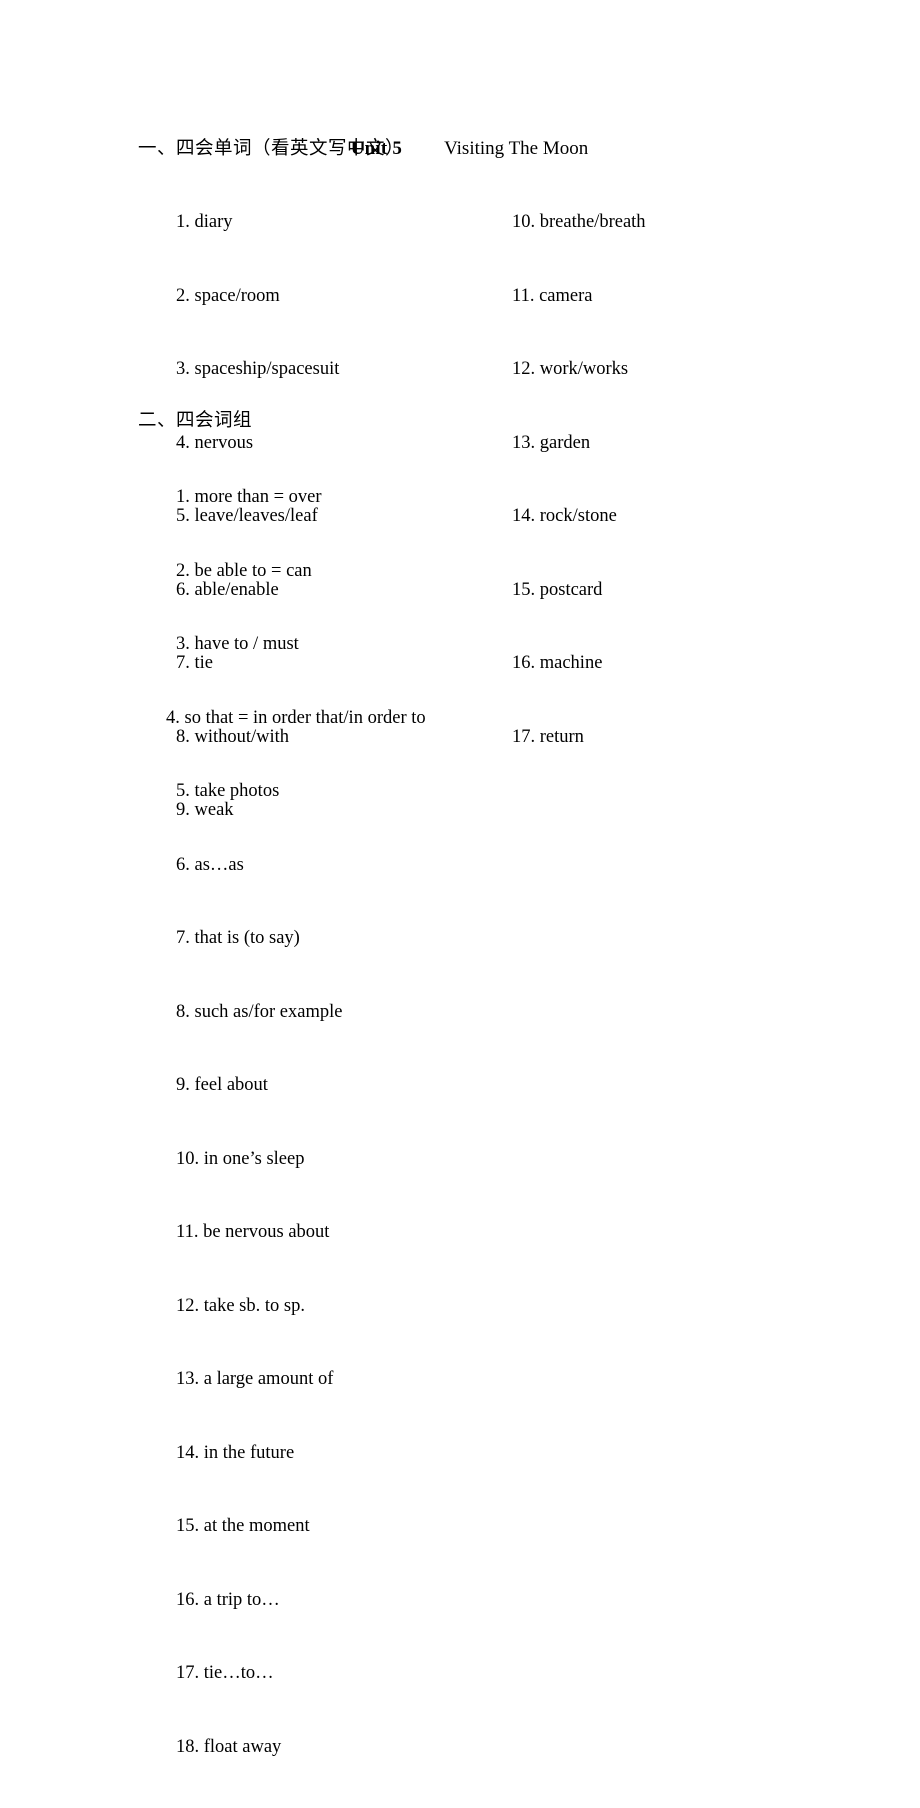 The height and width of the screenshot is (1808, 920). I want to click on list-item: 11. be nervous about, so click(253, 1232).